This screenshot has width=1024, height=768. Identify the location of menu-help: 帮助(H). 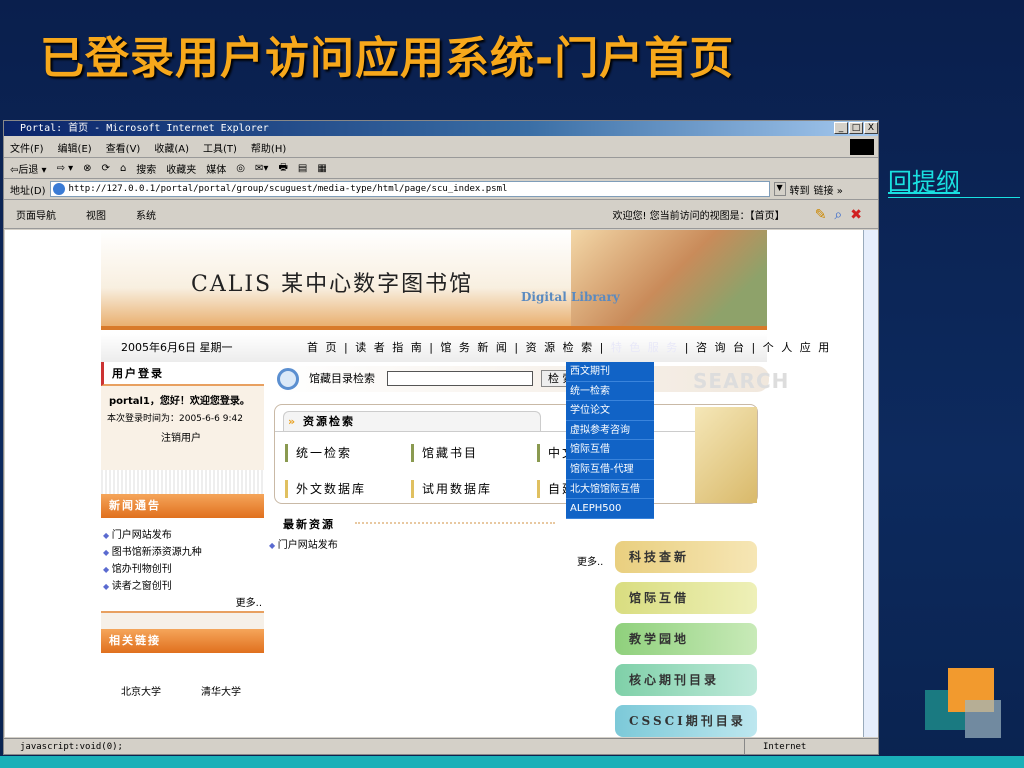
(268, 147).